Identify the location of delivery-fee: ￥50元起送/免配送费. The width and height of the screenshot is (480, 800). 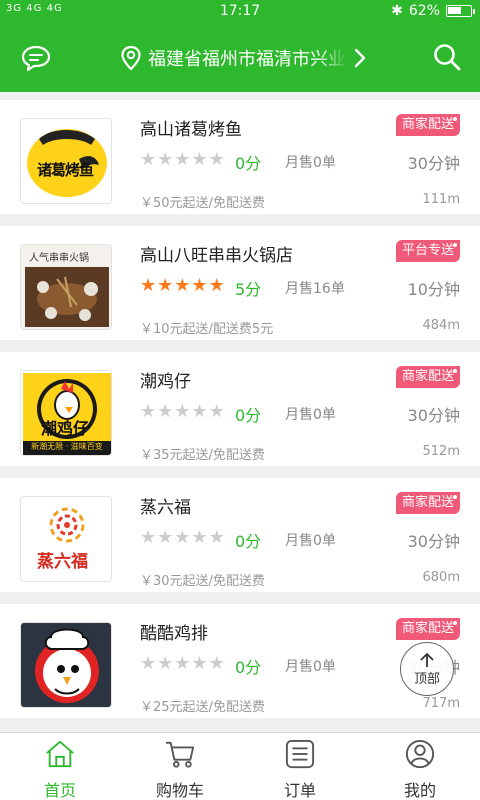
(202, 203).